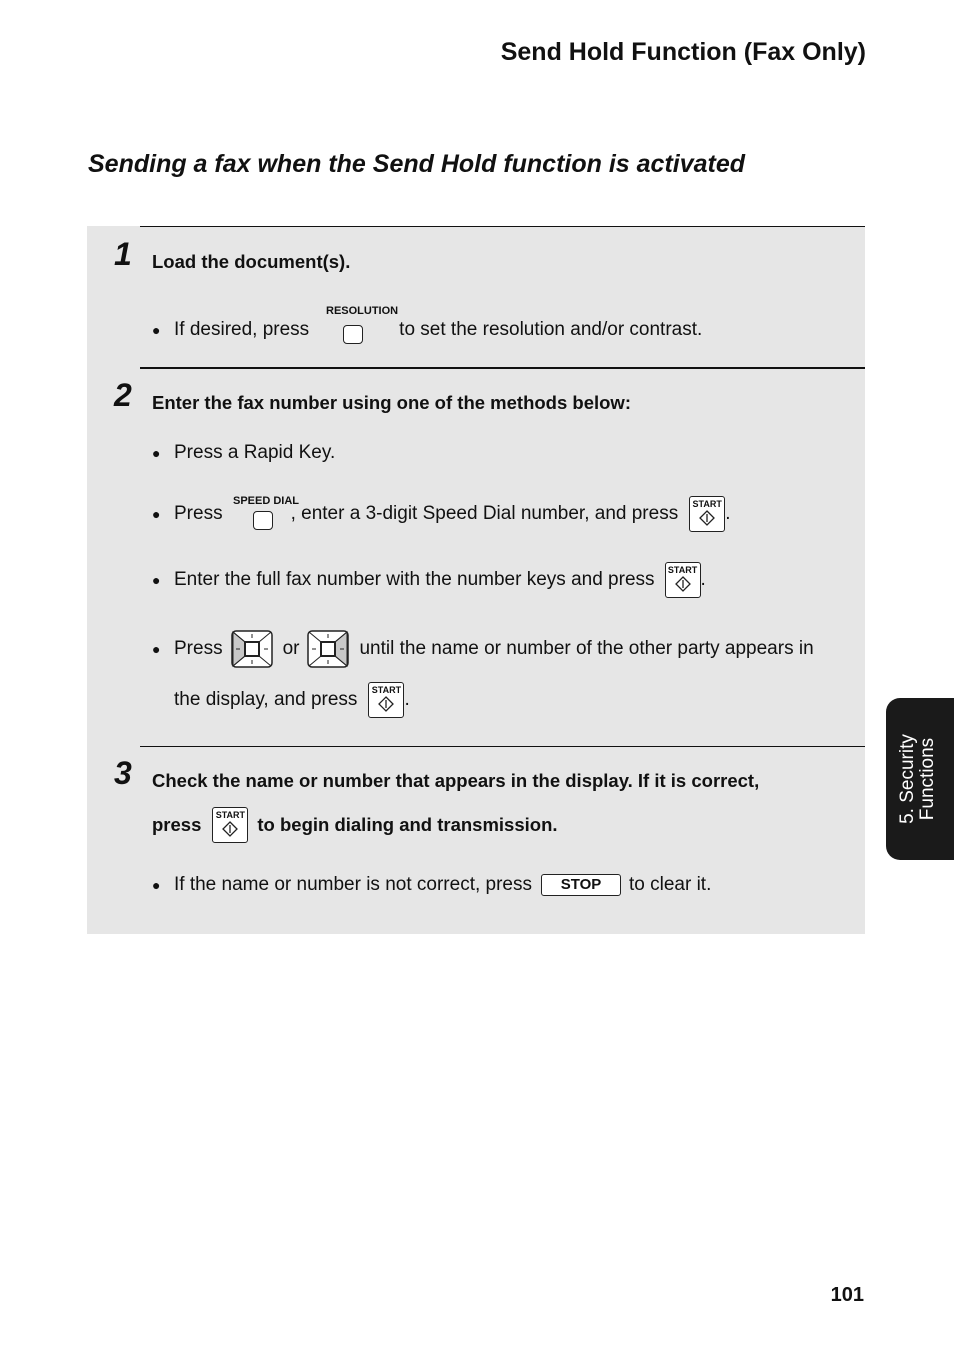 Image resolution: width=954 pixels, height=1352 pixels. What do you see at coordinates (292, 700) in the screenshot?
I see `step-2-bullet-4-continued: the display, and press START .` at bounding box center [292, 700].